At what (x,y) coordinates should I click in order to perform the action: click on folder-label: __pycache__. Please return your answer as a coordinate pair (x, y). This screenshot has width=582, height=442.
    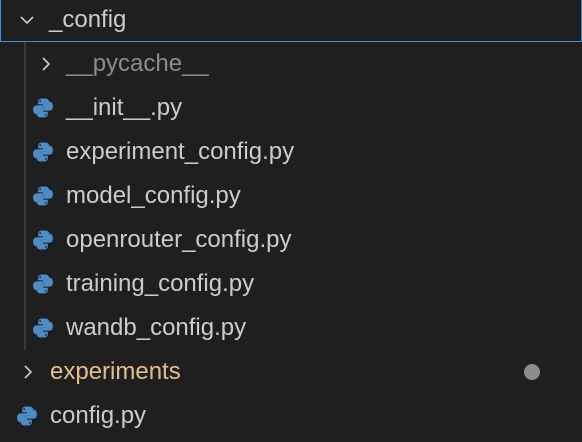
    Looking at the image, I should click on (137, 63).